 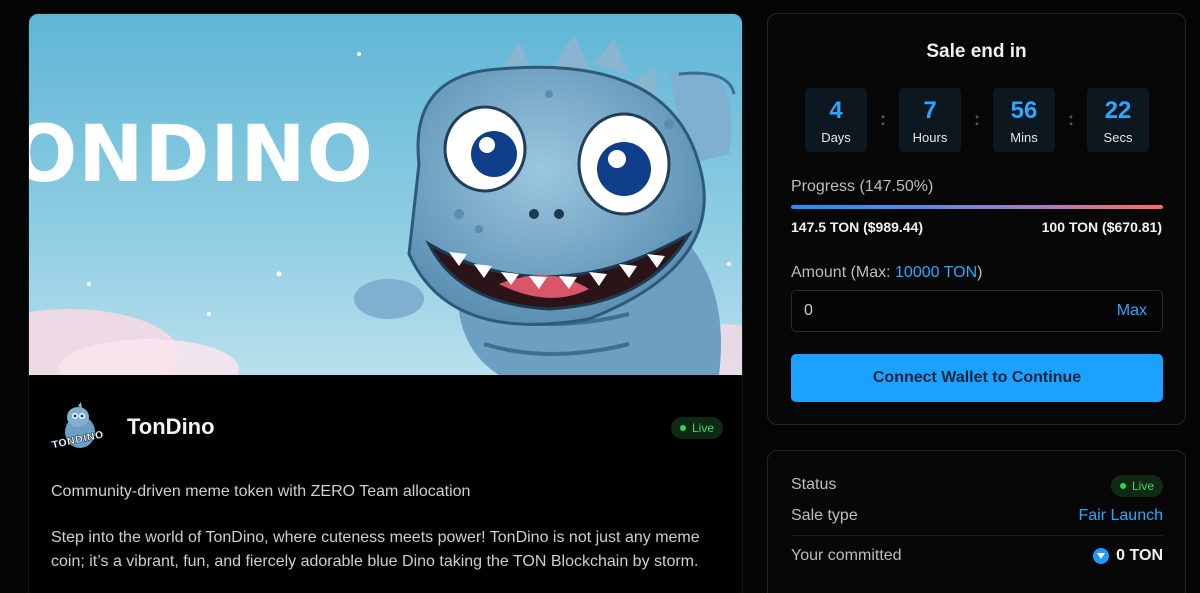 I want to click on info-row-sale-type: Sale type Fair Launch, so click(x=977, y=517).